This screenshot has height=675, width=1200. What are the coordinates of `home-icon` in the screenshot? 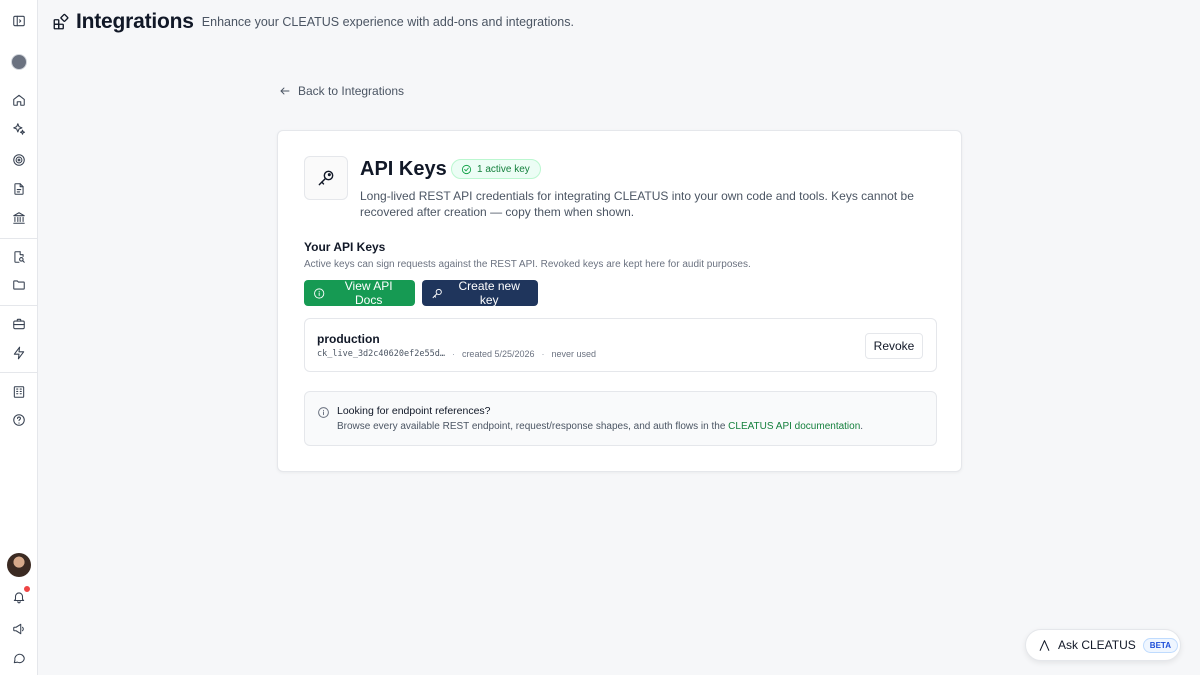 It's located at (19, 100).